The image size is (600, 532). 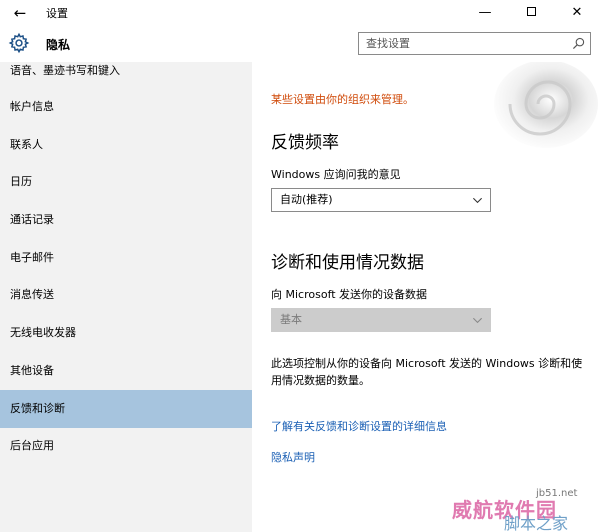 I want to click on sidebar-item-account-info: 帐户信息, so click(x=126, y=107).